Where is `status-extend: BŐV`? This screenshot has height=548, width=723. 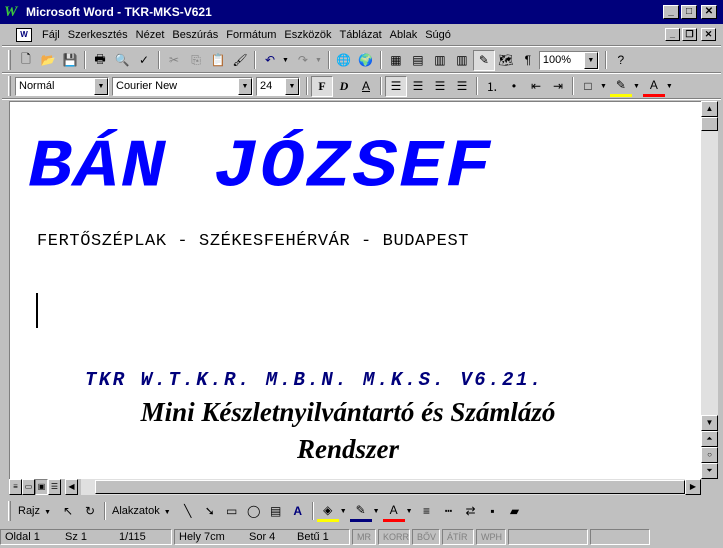 status-extend: BŐV is located at coordinates (426, 537).